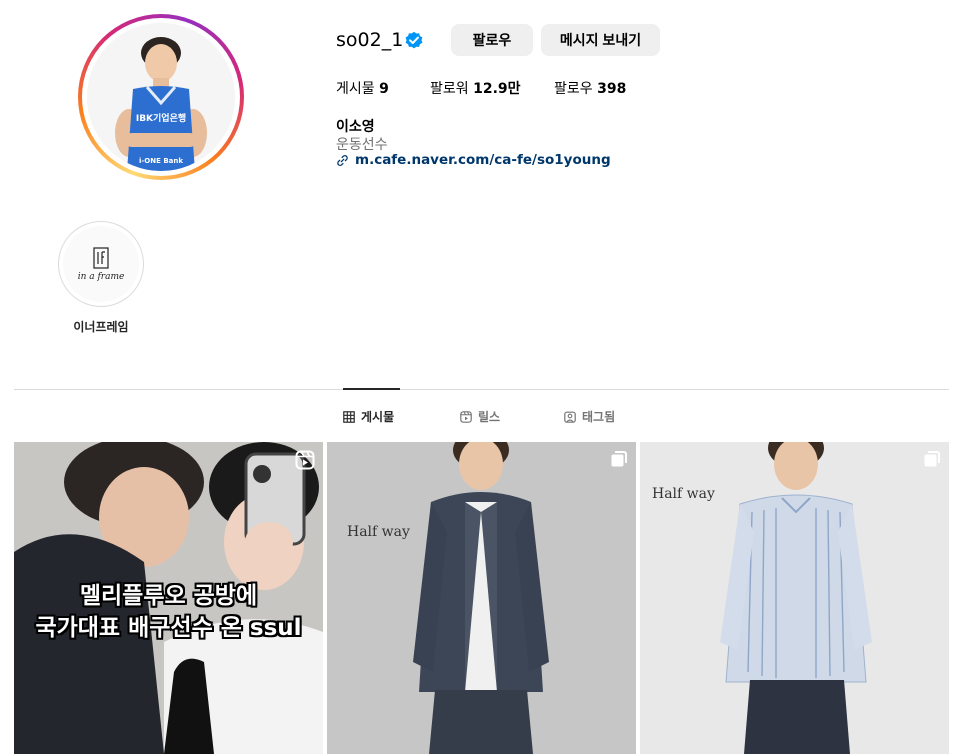 This screenshot has height=754, width=966. I want to click on followers-value: 12.9만, so click(497, 89).